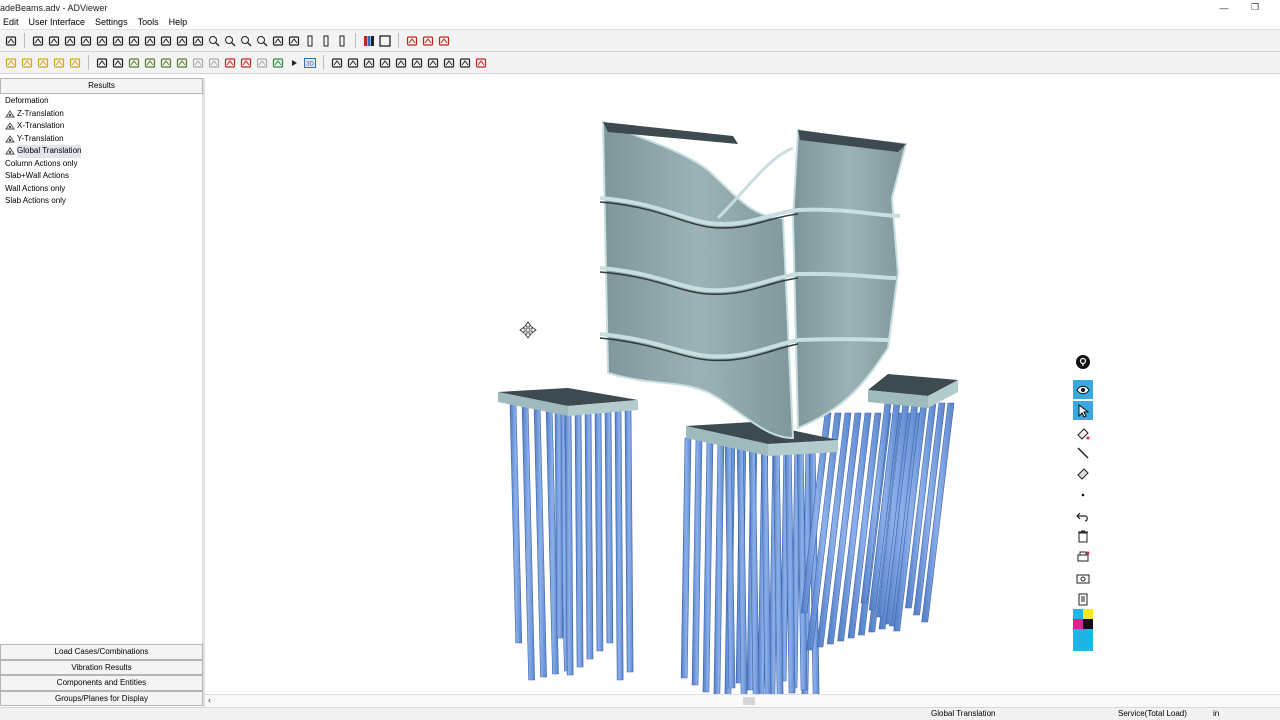  I want to click on undo-icon, so click(1083, 515).